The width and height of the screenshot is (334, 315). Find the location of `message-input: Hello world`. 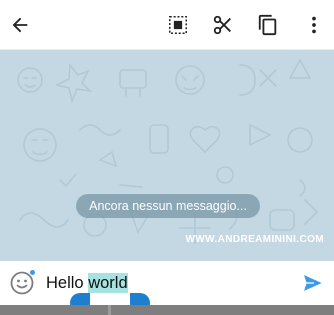

message-input: Hello world is located at coordinates (87, 283).